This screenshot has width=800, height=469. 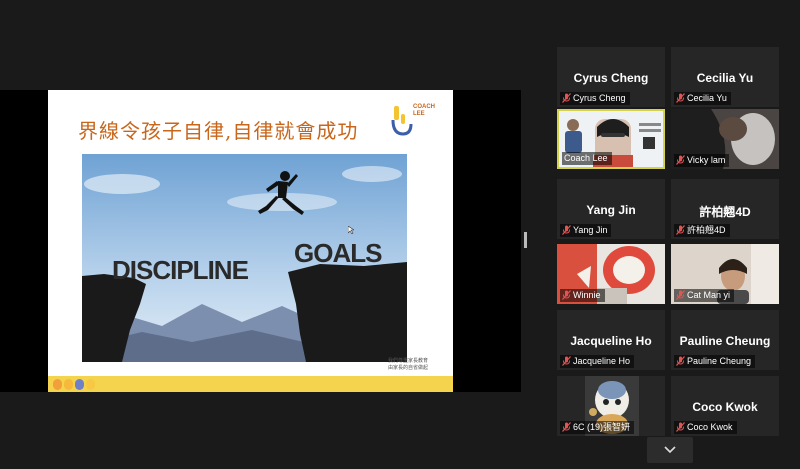 I want to click on participant-name: Cecilia Yu, so click(x=725, y=78).